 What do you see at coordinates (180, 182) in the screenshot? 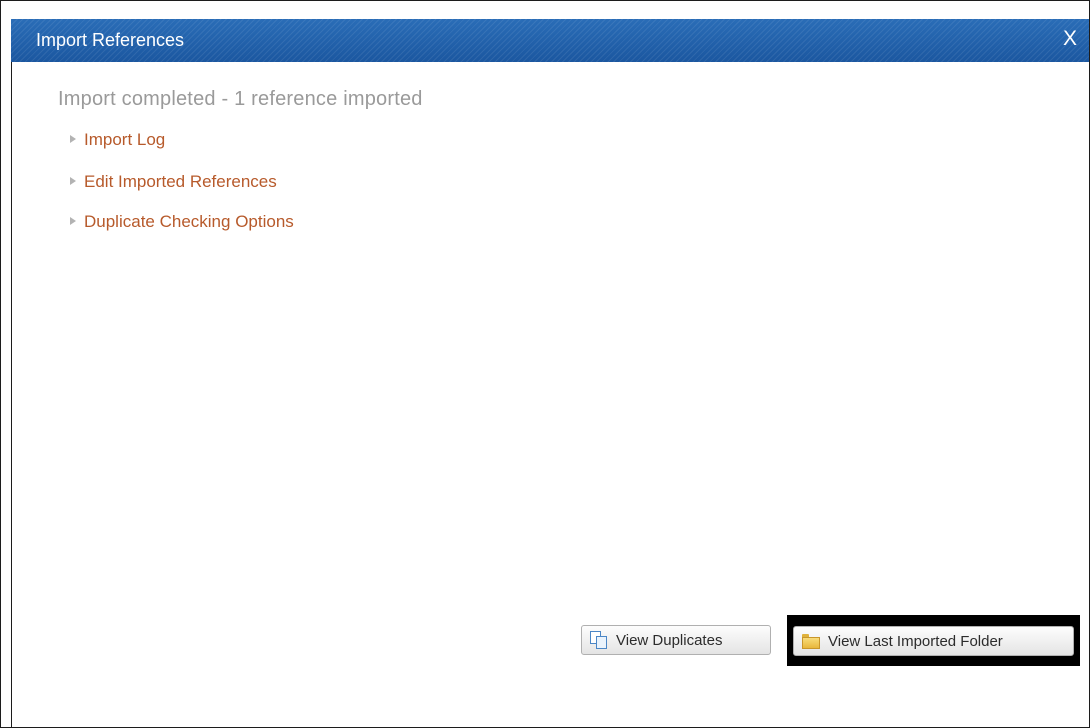
I see `edit-imported-references-link: Edit Imported References` at bounding box center [180, 182].